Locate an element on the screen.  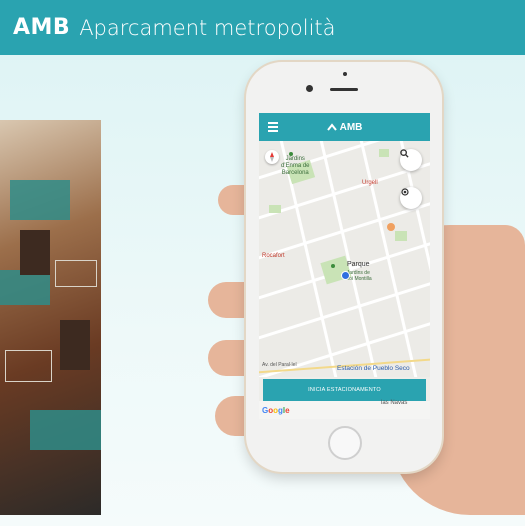
map-label-estacion: Estación de Pueblo Seco is located at coordinates (373, 368).